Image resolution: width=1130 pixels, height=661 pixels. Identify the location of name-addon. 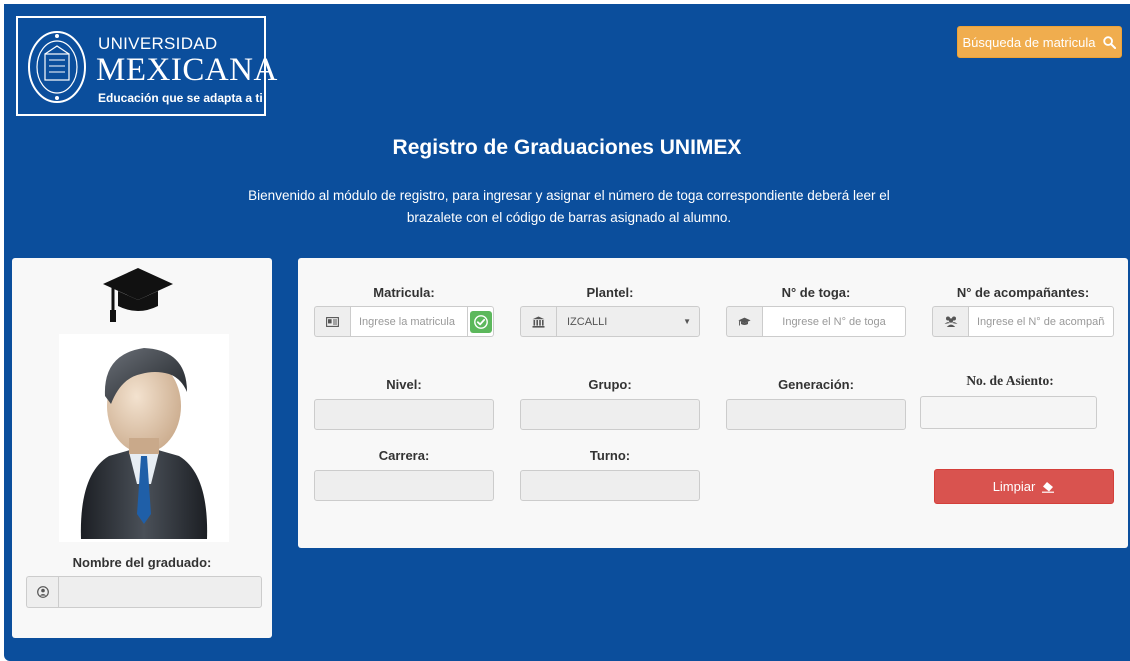
(42, 592).